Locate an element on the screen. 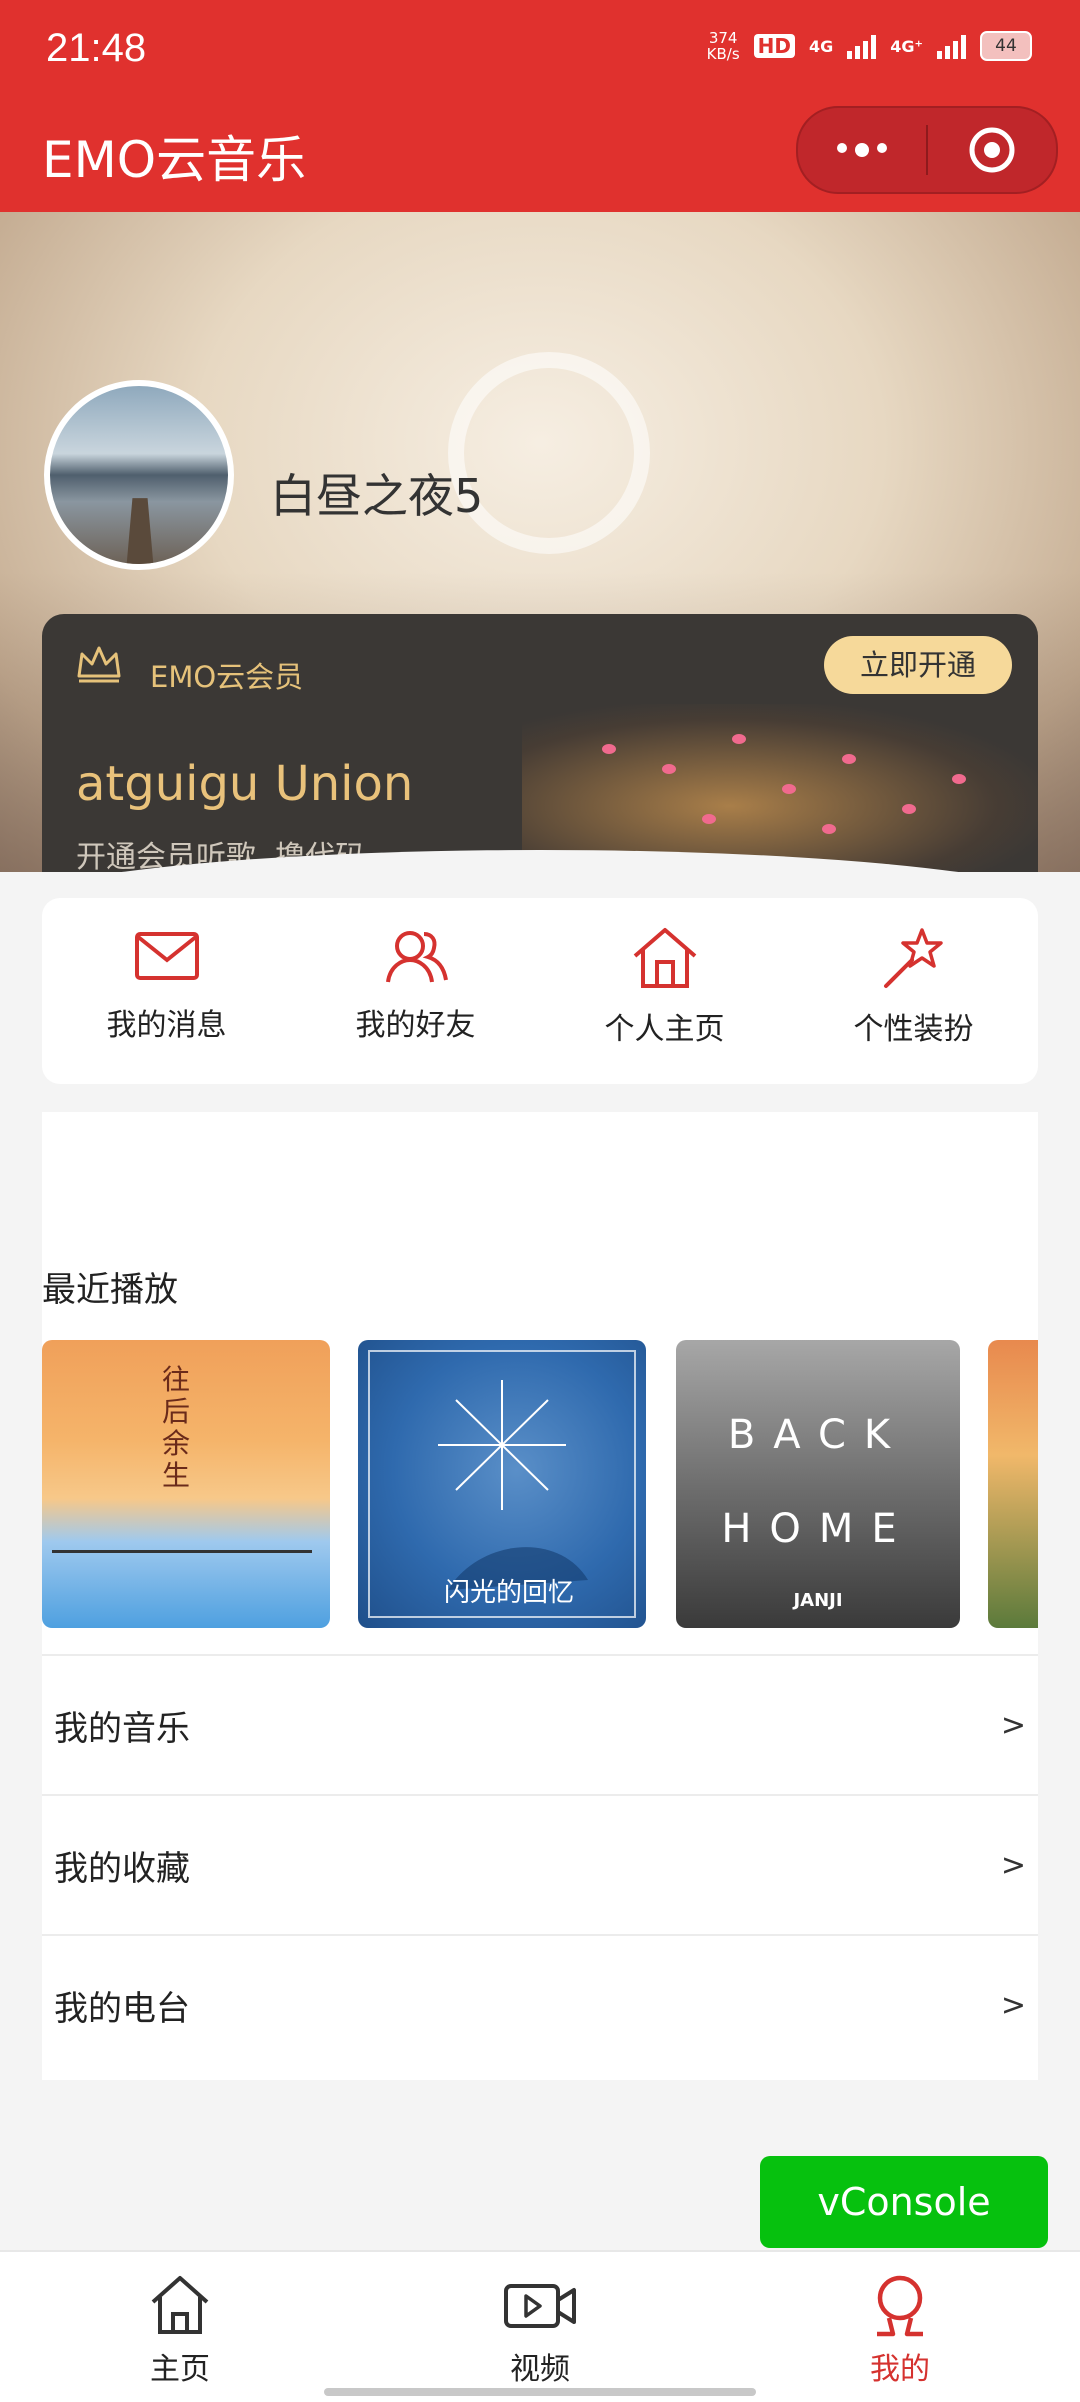  tab-label: 主页 is located at coordinates (180, 2369).